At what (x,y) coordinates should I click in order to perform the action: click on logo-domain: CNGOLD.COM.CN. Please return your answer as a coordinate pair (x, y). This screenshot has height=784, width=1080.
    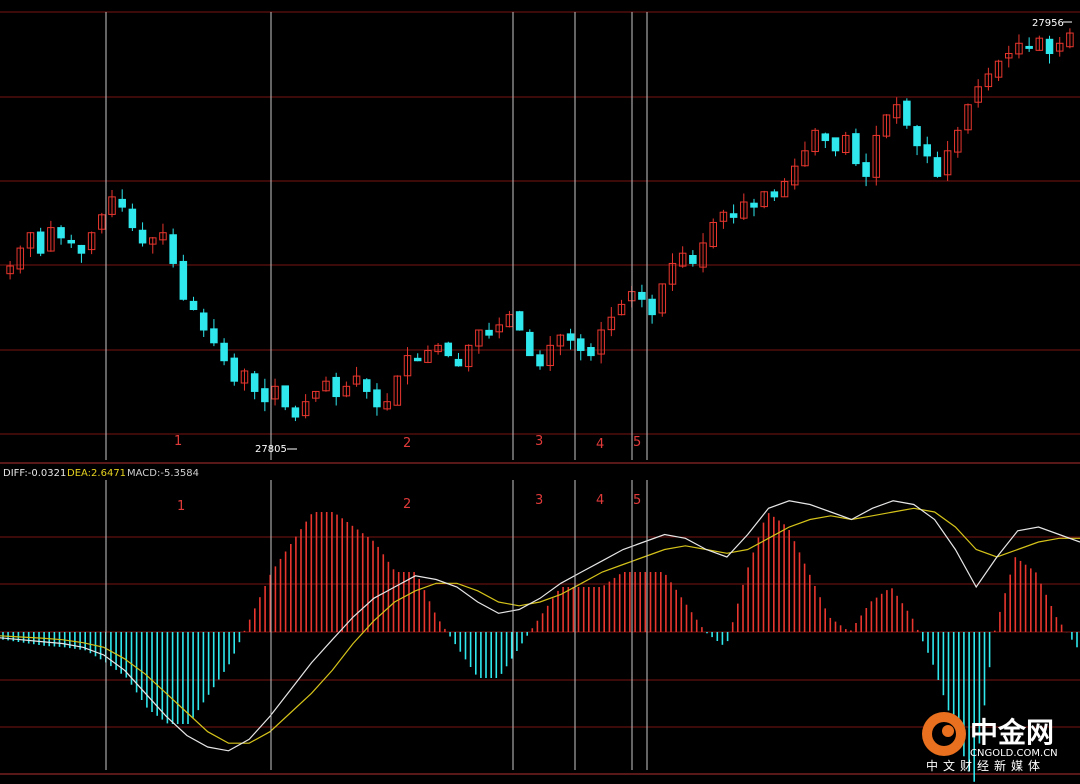
    Looking at the image, I should click on (1014, 753).